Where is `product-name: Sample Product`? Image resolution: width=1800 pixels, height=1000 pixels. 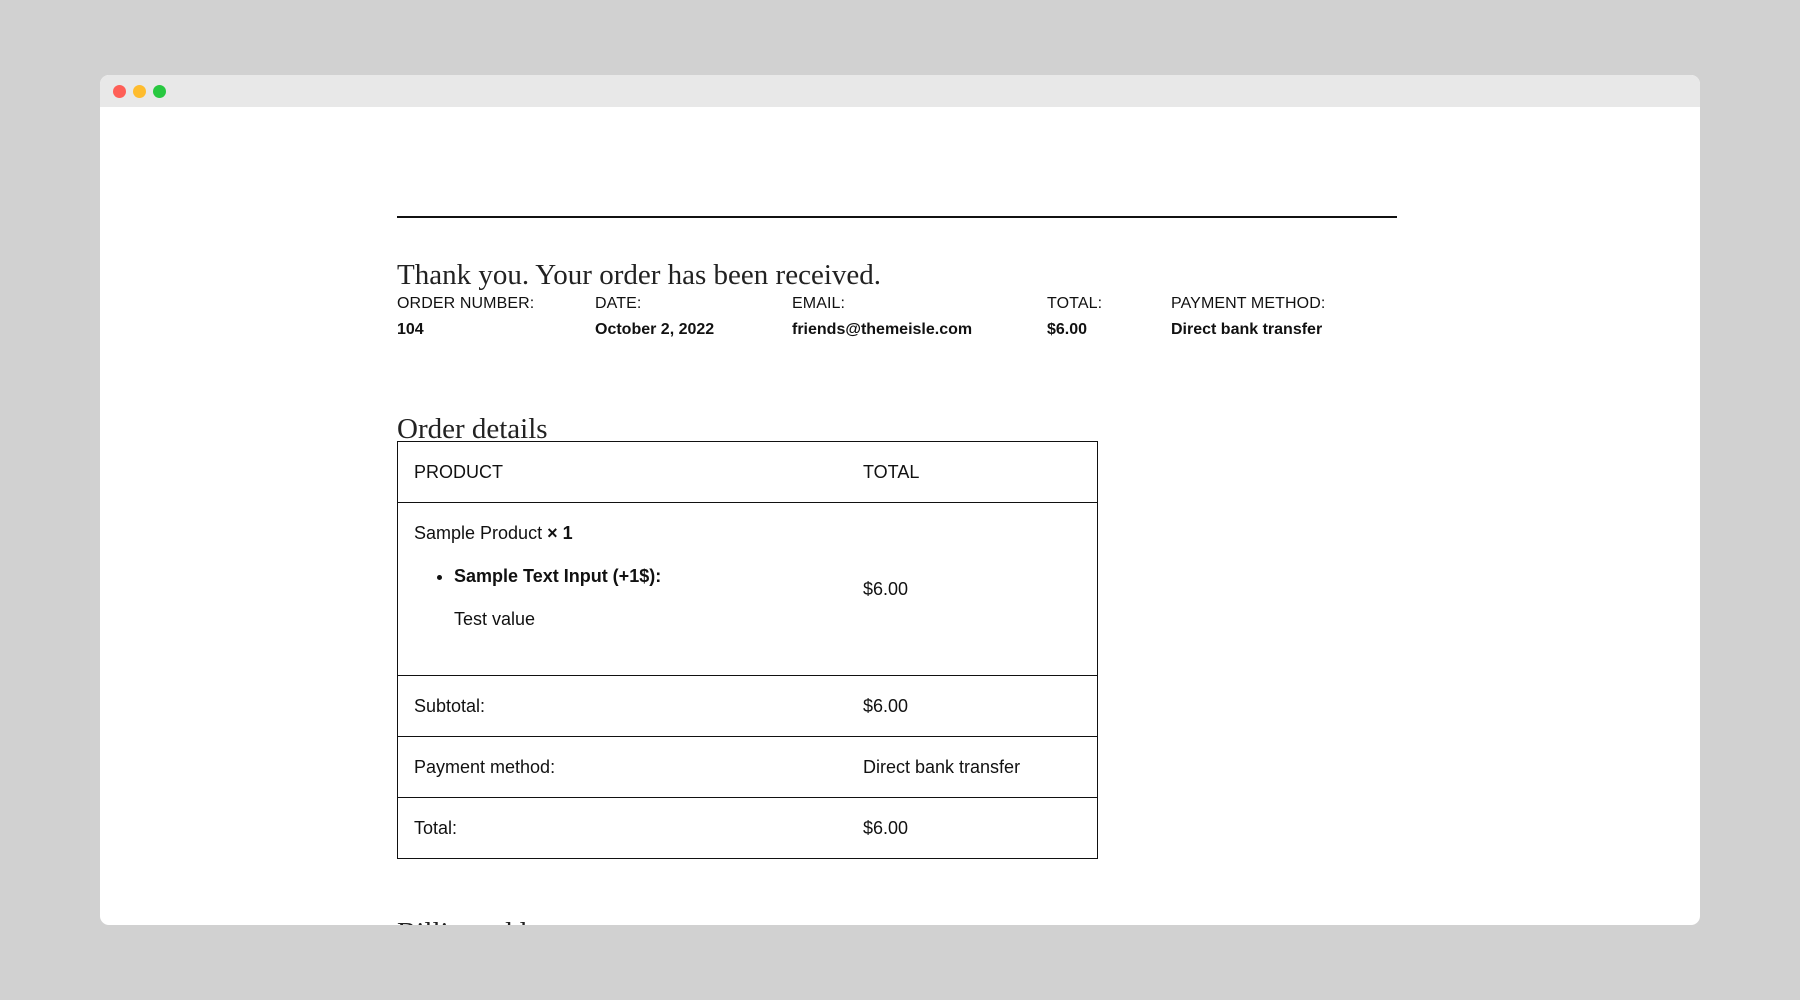 product-name: Sample Product is located at coordinates (478, 533).